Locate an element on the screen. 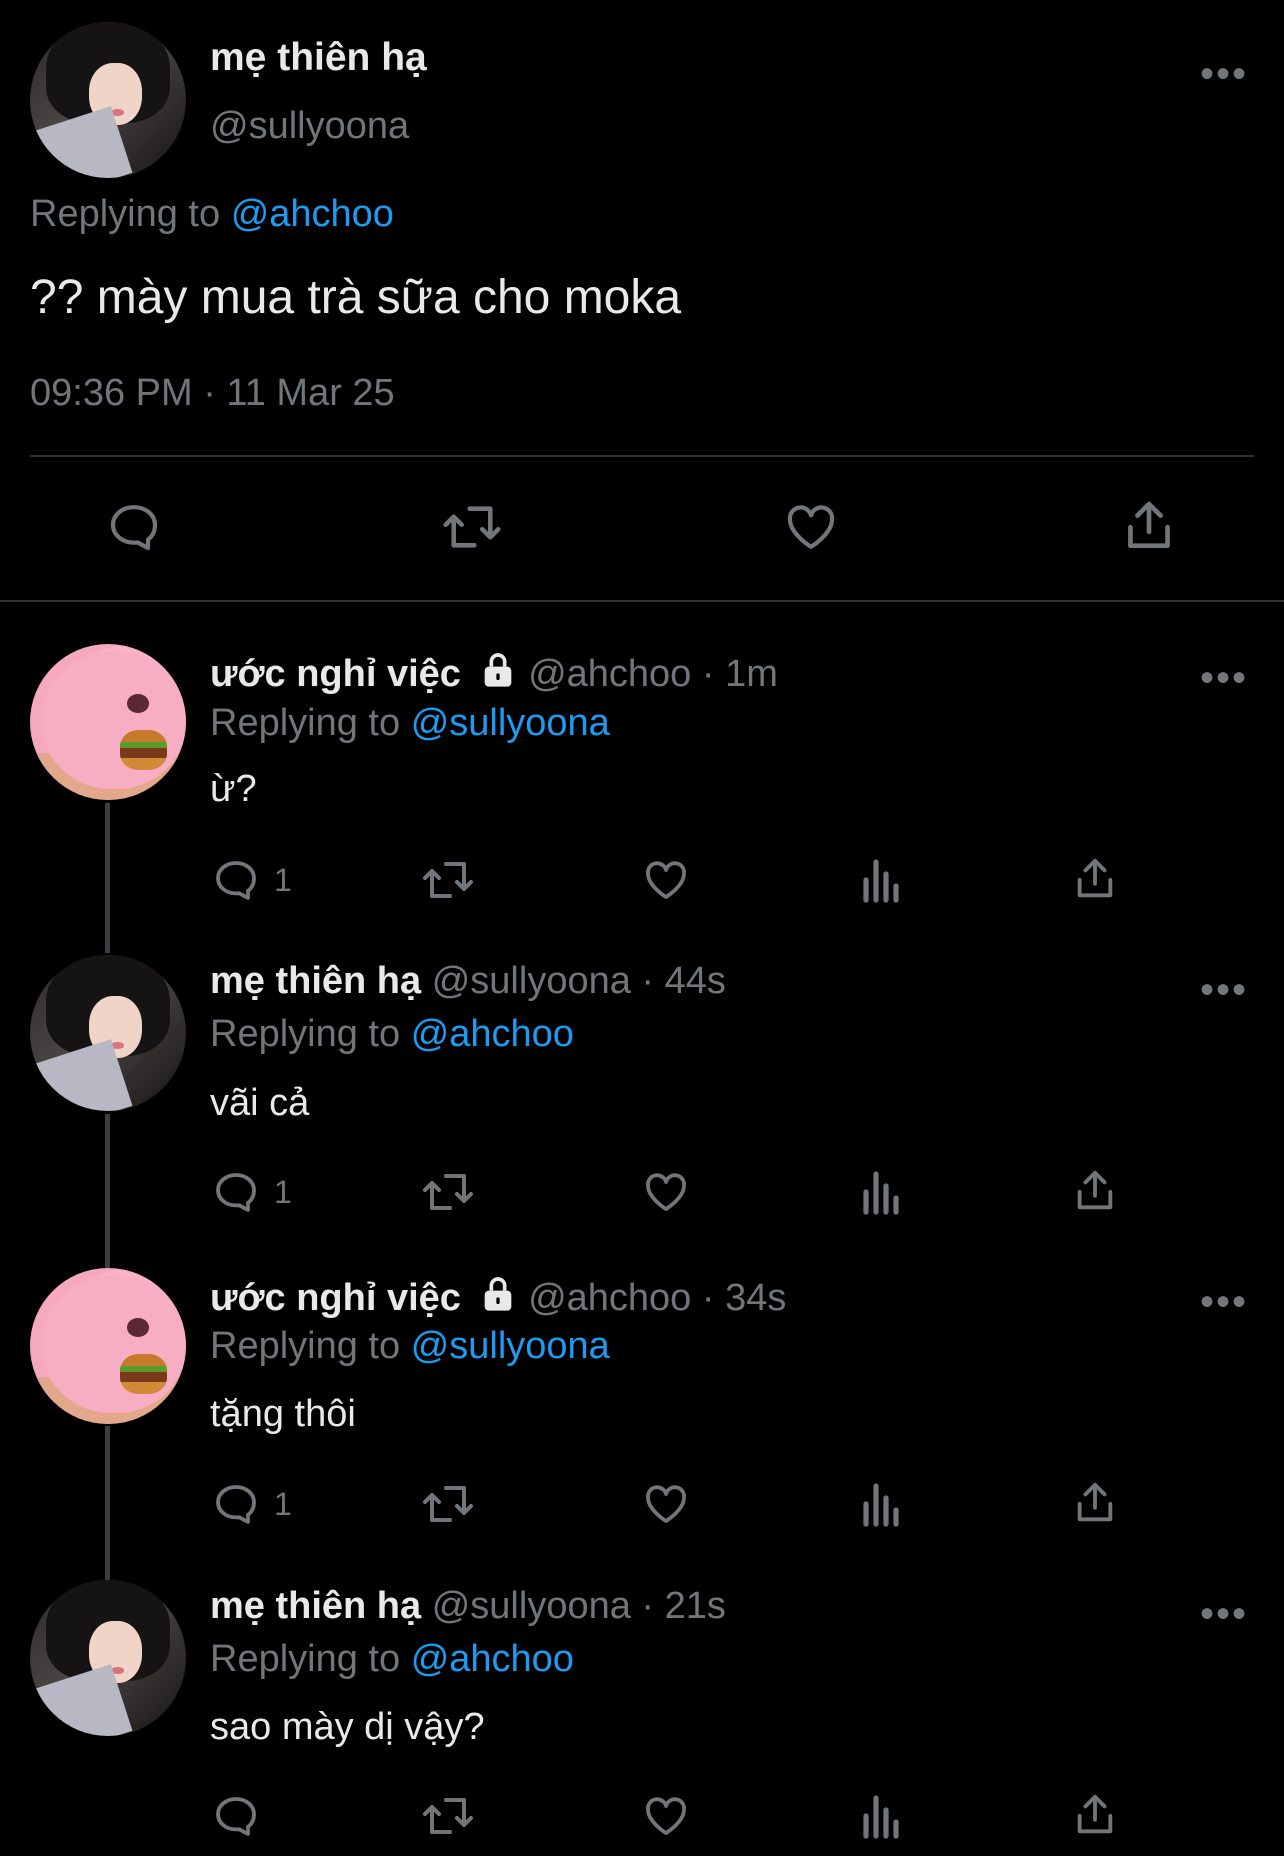 Image resolution: width=1284 pixels, height=1856 pixels. reply-text: vãi cả is located at coordinates (260, 1103).